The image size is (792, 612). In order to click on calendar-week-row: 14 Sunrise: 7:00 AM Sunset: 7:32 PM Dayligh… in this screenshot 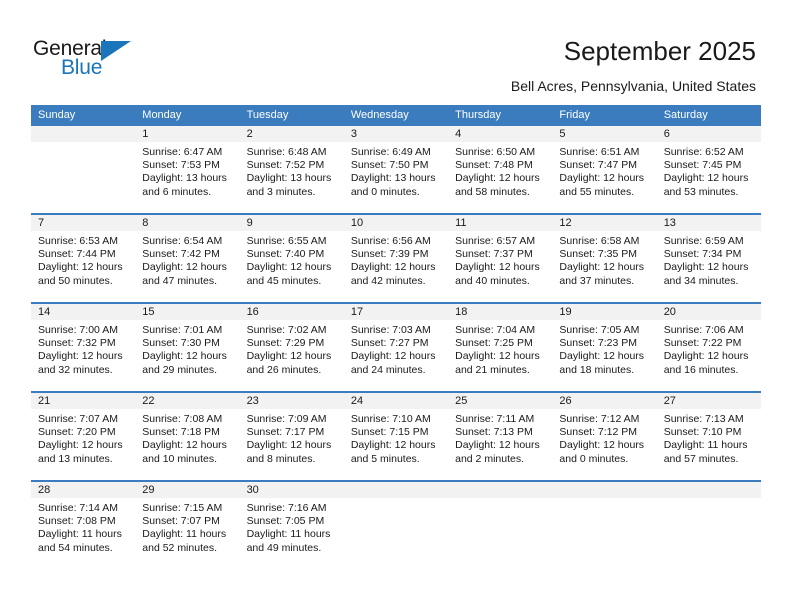, I will do `click(396, 346)`.